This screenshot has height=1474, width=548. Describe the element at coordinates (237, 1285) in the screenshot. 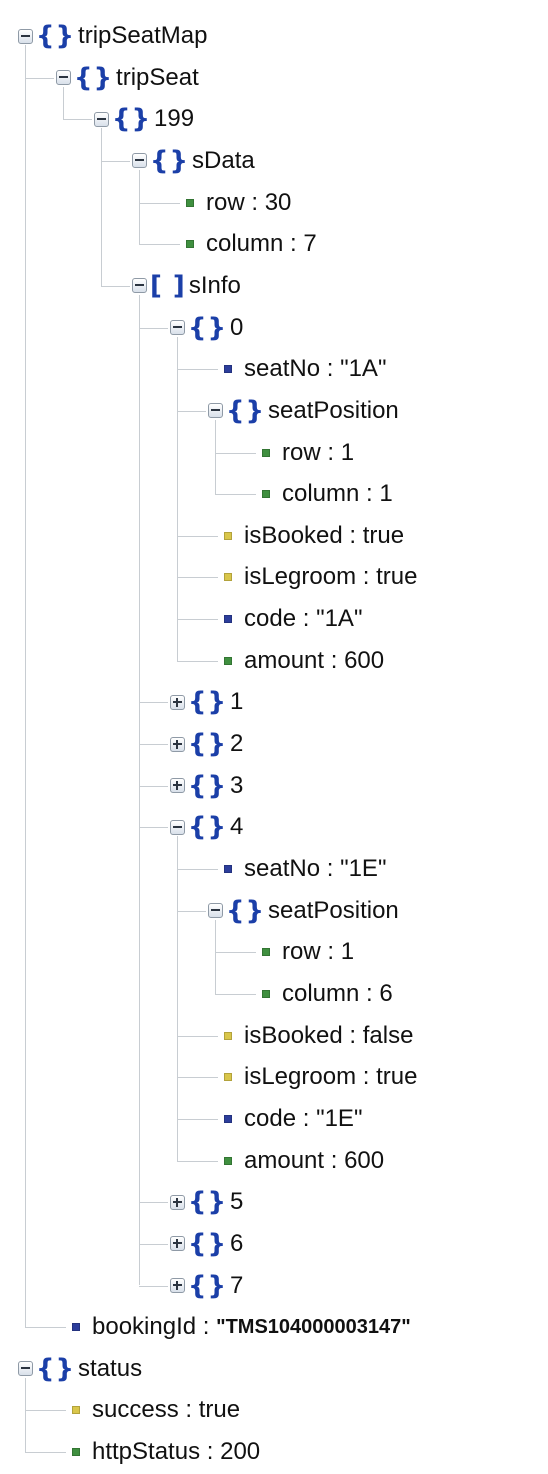

I see `node-key: 7` at that location.